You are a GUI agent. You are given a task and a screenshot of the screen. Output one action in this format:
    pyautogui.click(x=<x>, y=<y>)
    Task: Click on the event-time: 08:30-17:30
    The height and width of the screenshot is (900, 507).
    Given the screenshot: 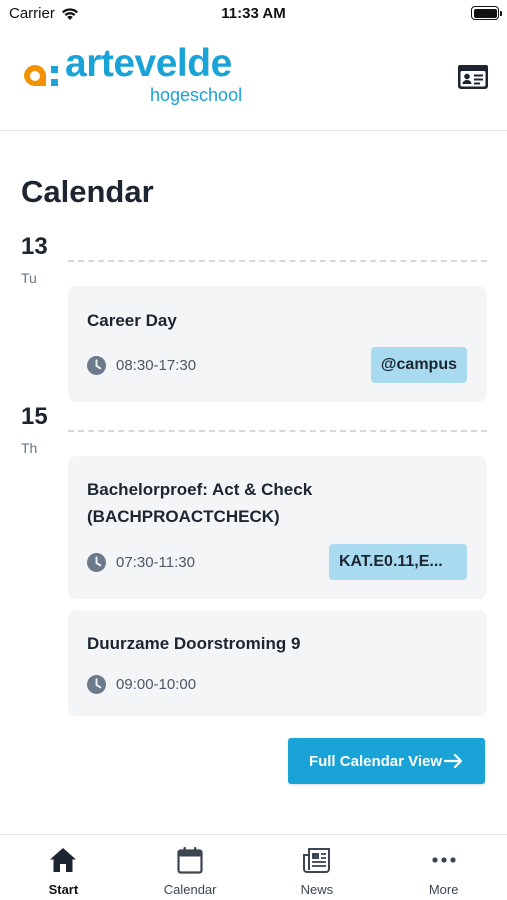 What is the action you would take?
    pyautogui.click(x=141, y=365)
    